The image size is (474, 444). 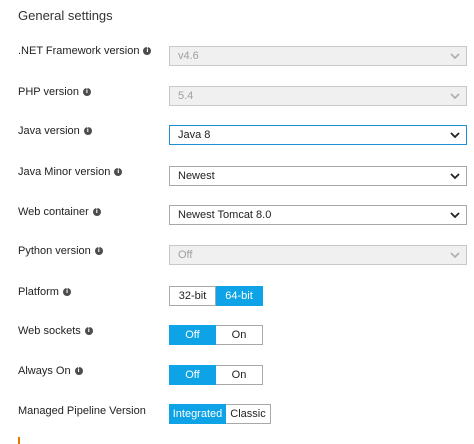 What do you see at coordinates (186, 96) in the screenshot?
I see `php-version-value: 5.4` at bounding box center [186, 96].